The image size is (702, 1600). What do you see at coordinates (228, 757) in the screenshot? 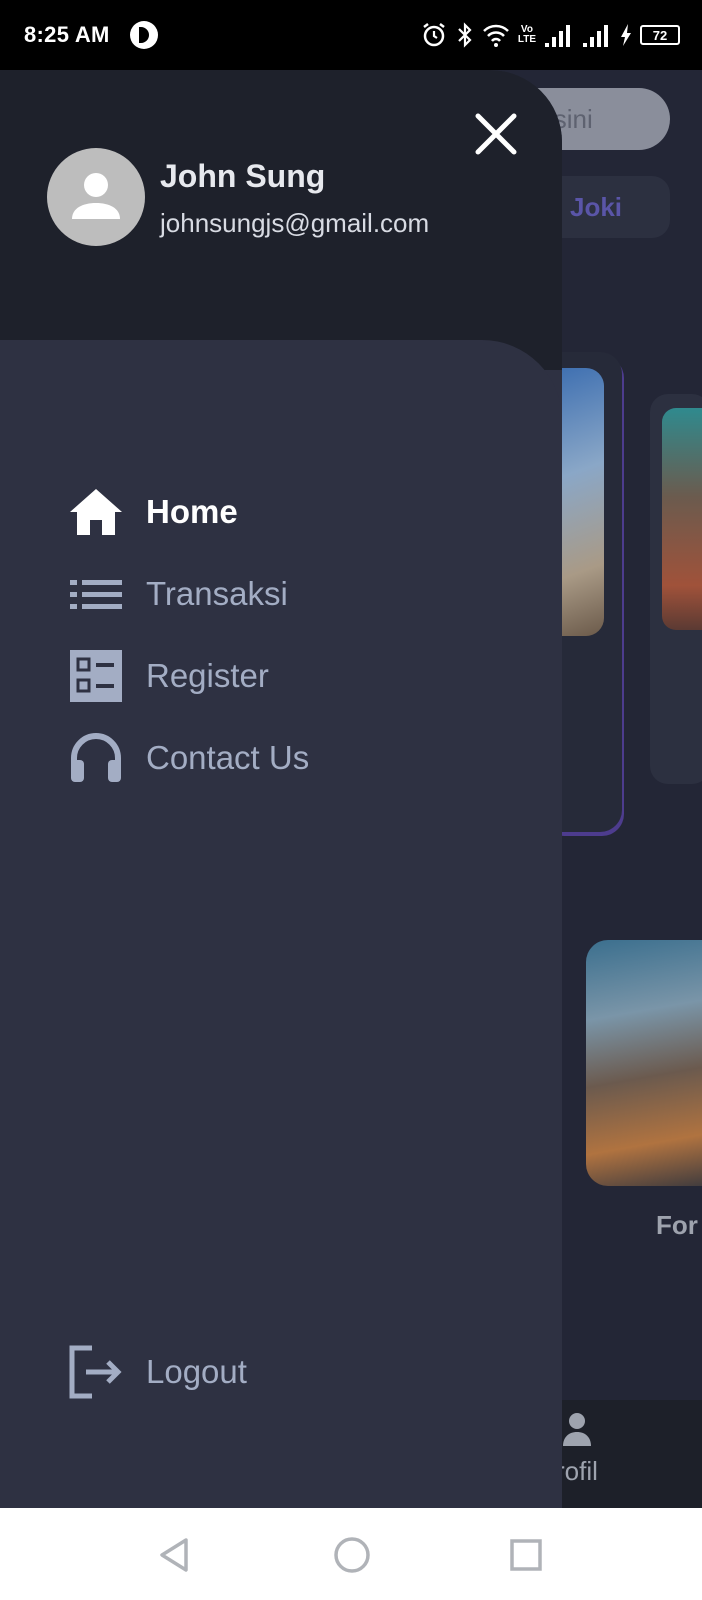
I see `menu-item-label: Contact Us` at bounding box center [228, 757].